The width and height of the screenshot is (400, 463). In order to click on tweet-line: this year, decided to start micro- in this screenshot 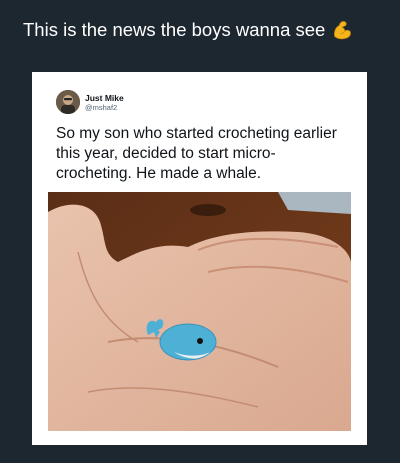, I will do `click(166, 153)`.